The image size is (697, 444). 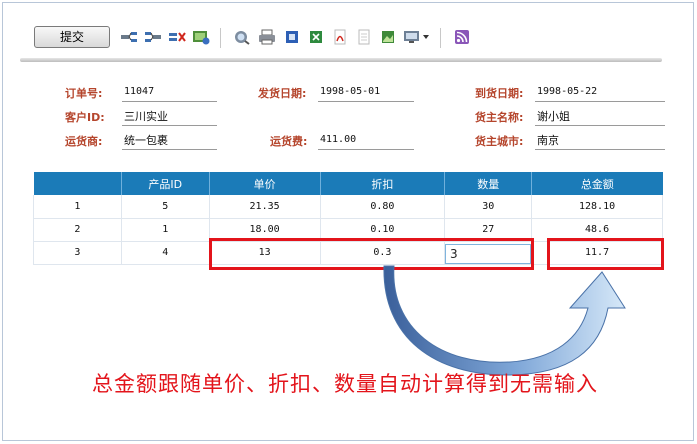 What do you see at coordinates (488, 207) in the screenshot?
I see `quantity-cell: 30` at bounding box center [488, 207].